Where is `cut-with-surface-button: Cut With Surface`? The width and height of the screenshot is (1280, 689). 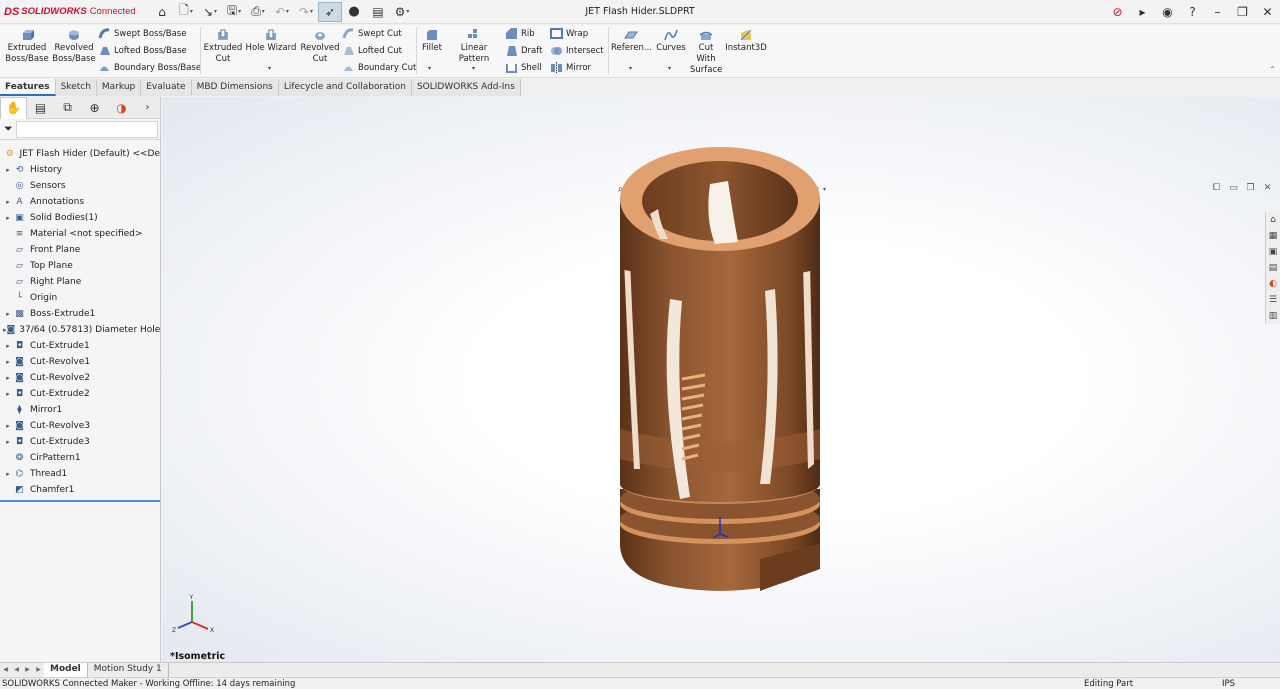
cut-with-surface-button: Cut With Surface is located at coordinates (706, 52).